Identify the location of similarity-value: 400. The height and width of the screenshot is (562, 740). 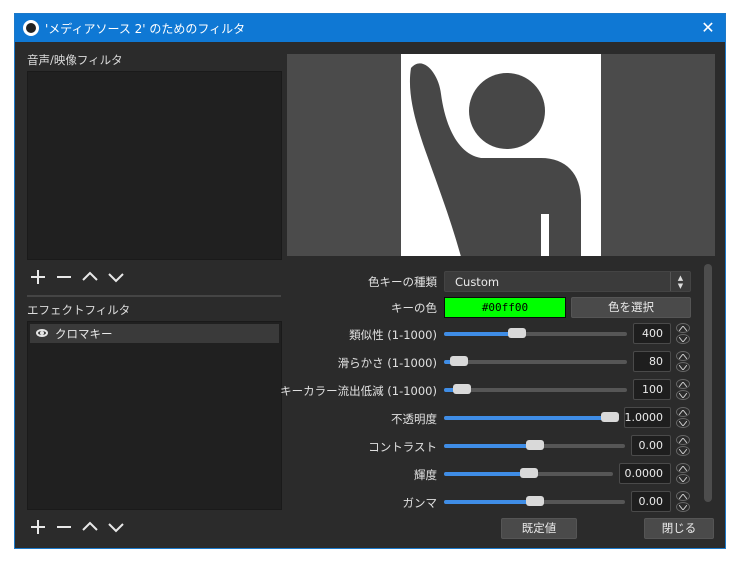
(652, 333).